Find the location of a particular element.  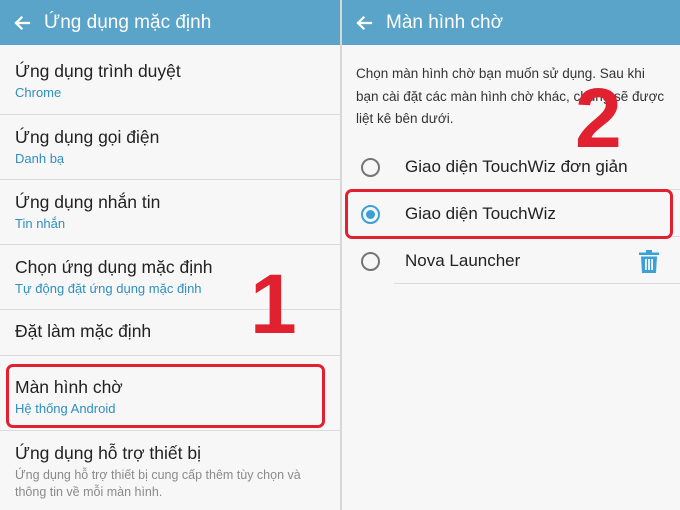

app-bar: Ứng dụng mặc định is located at coordinates (170, 22).